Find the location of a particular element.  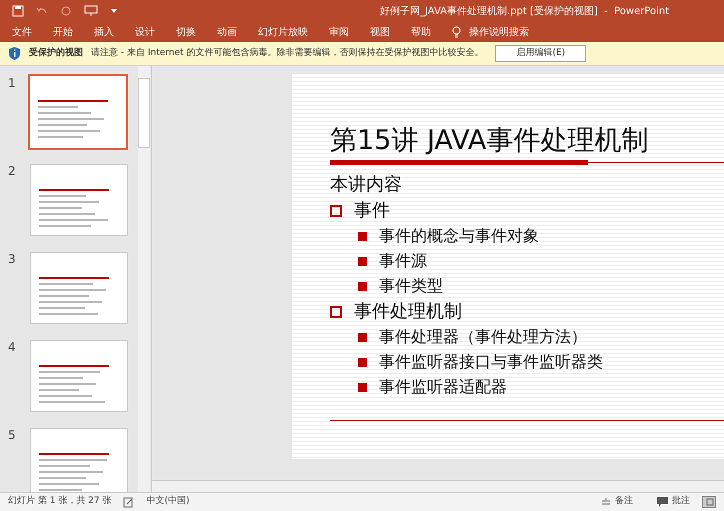

comment-icon is located at coordinates (662, 502).